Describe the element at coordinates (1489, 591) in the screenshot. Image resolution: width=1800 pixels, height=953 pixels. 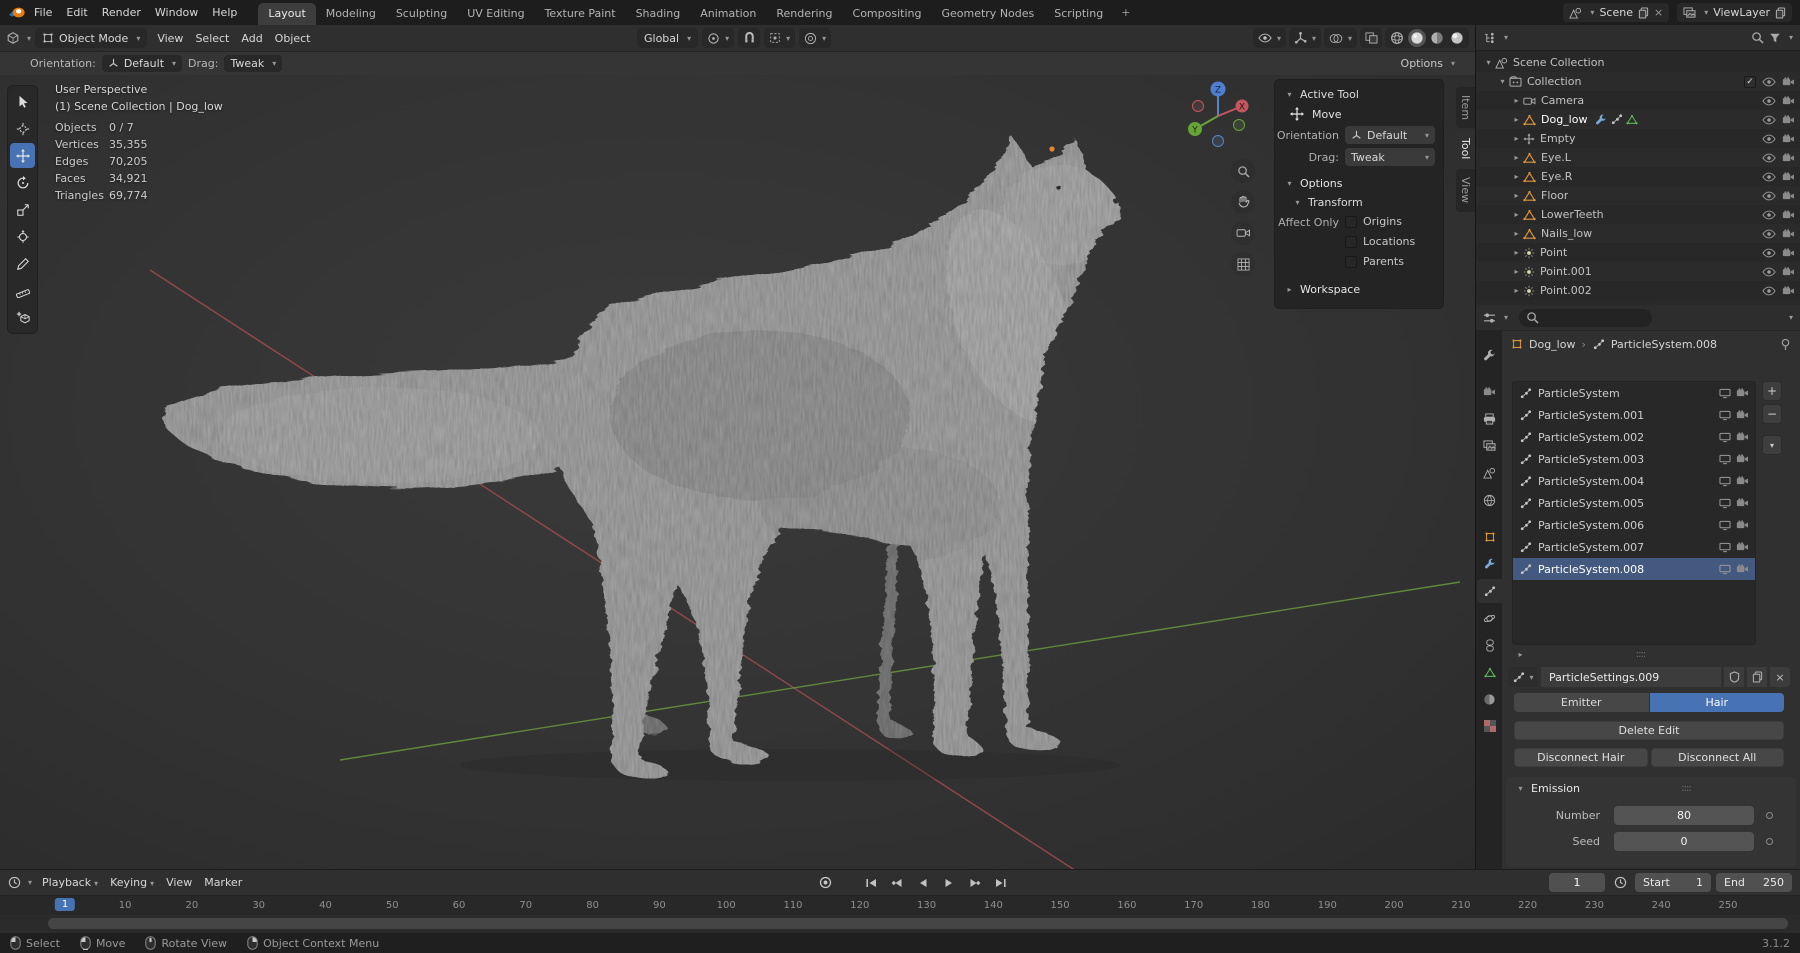
I see `properties-tab-particles` at that location.